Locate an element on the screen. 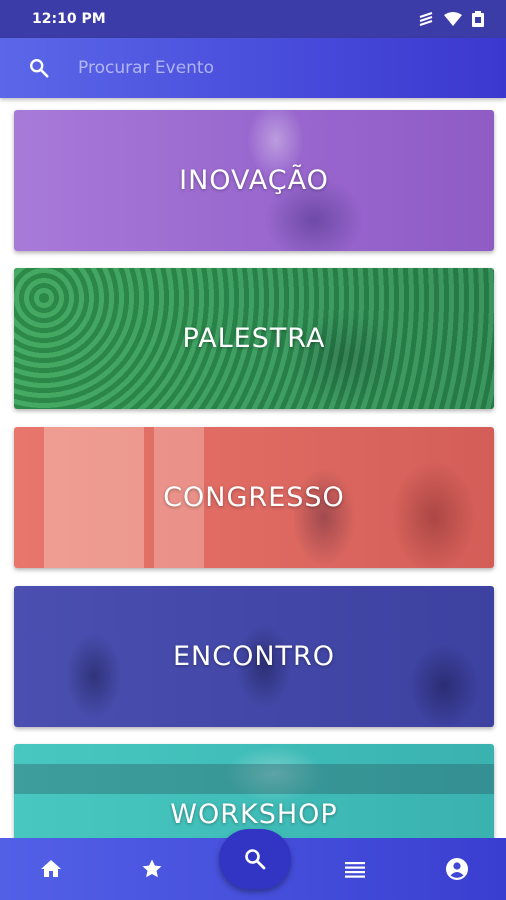  category-label: WORKSHOP is located at coordinates (254, 814).